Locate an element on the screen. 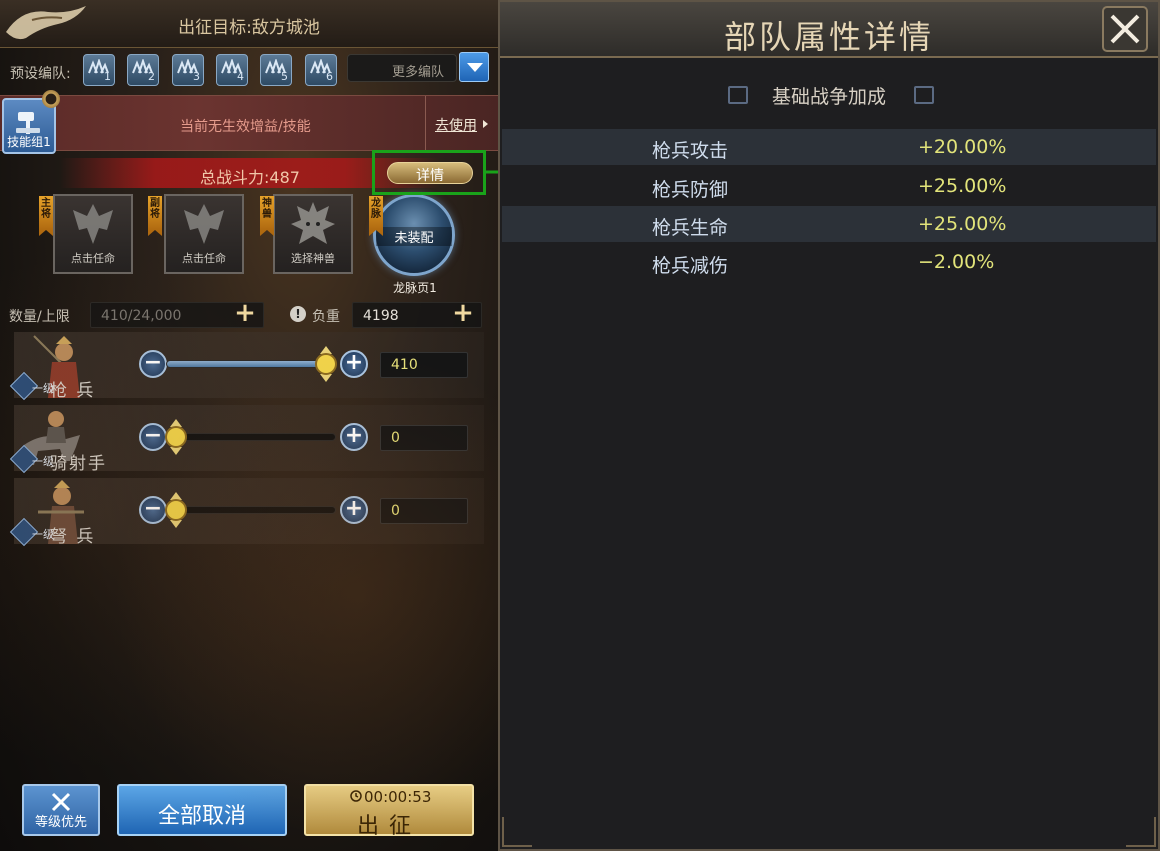 This screenshot has width=1160, height=851. march-target-title: 出征目标:敌方城池 is located at coordinates (249, 28).